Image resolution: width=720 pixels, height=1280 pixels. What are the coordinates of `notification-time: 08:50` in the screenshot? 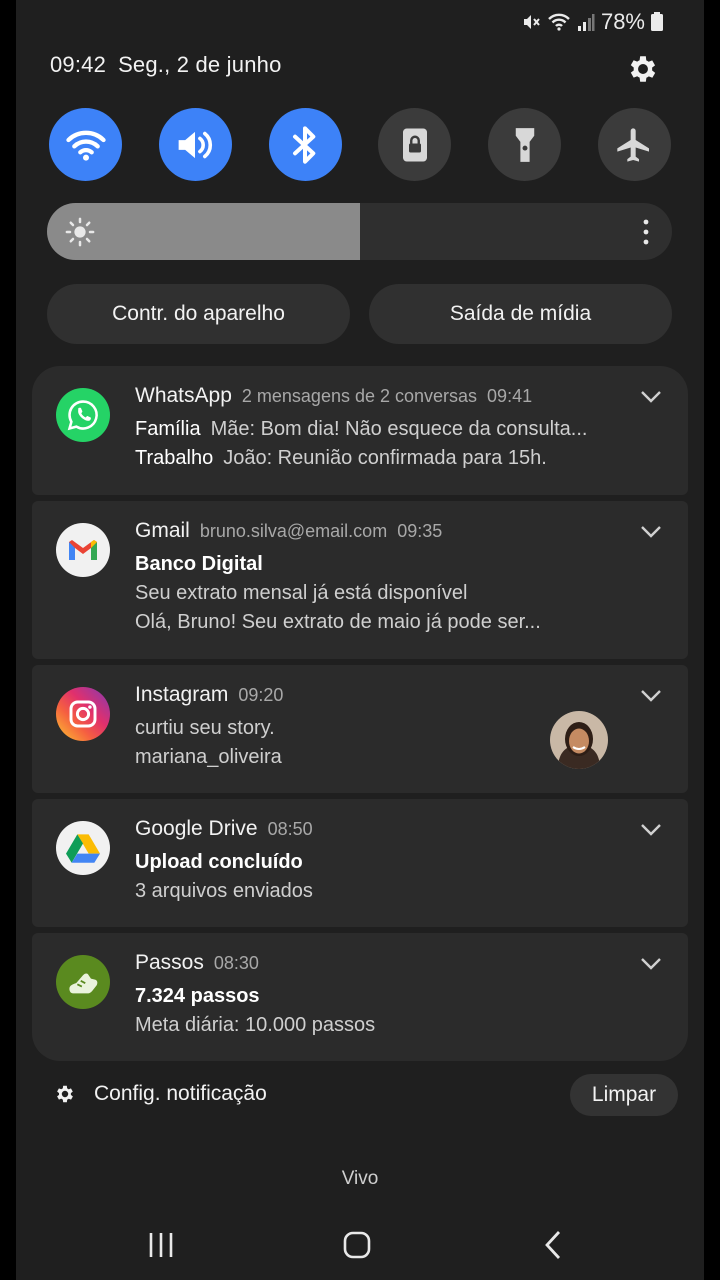 It's located at (290, 829).